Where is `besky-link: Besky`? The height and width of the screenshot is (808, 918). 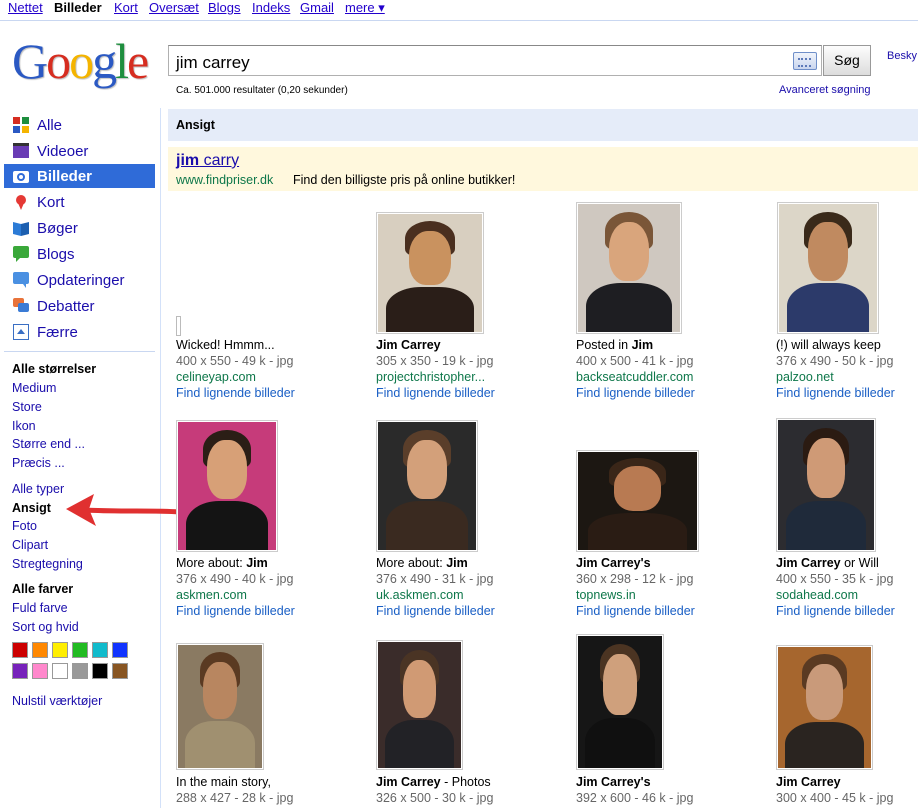
besky-link: Besky is located at coordinates (902, 56).